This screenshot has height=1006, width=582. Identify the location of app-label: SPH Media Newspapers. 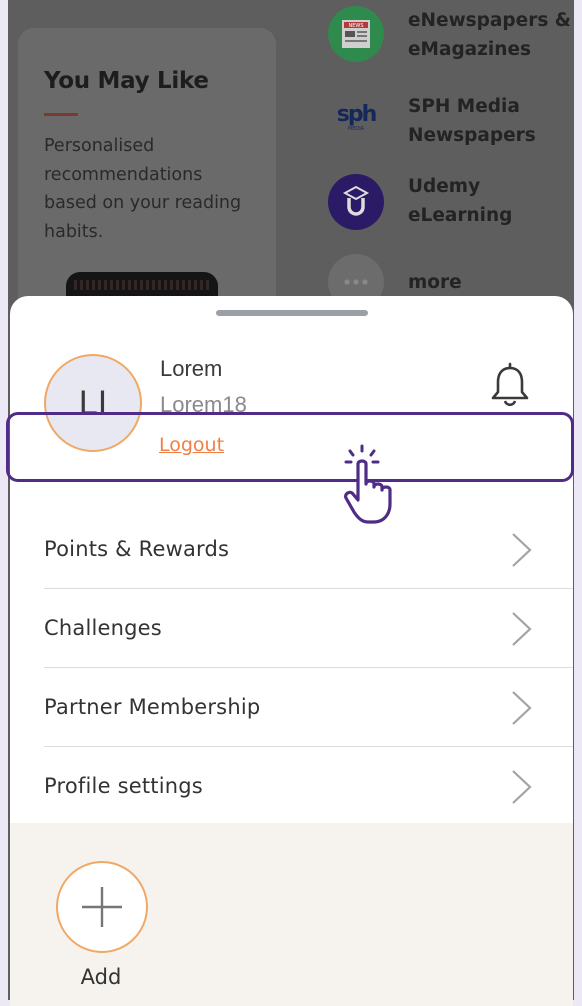
(472, 121).